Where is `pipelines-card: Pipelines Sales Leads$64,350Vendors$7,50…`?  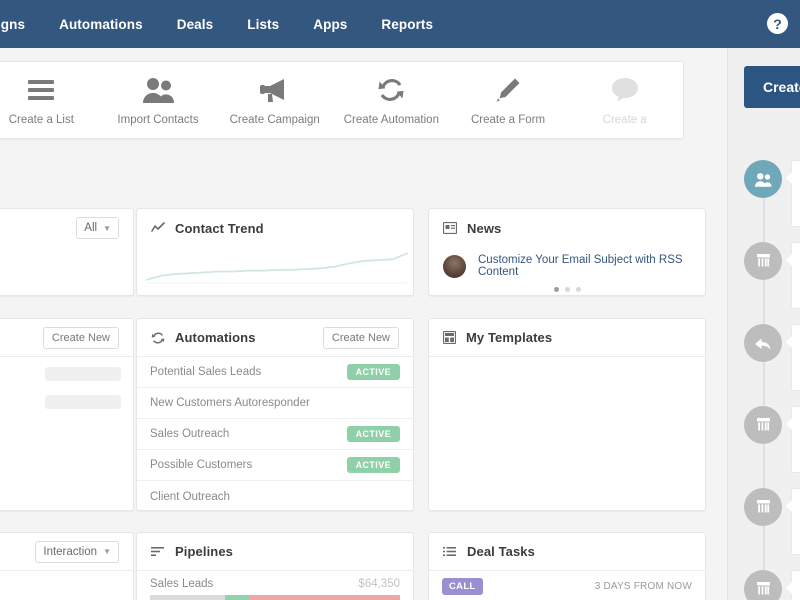
pipelines-card: Pipelines Sales Leads$64,350Vendors$7,50… is located at coordinates (275, 566).